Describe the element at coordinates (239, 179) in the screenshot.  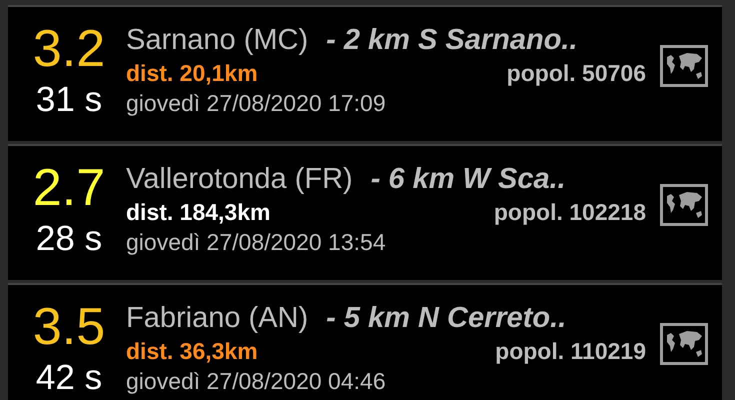
I see `place-name: Vallerotonda (FR)` at that location.